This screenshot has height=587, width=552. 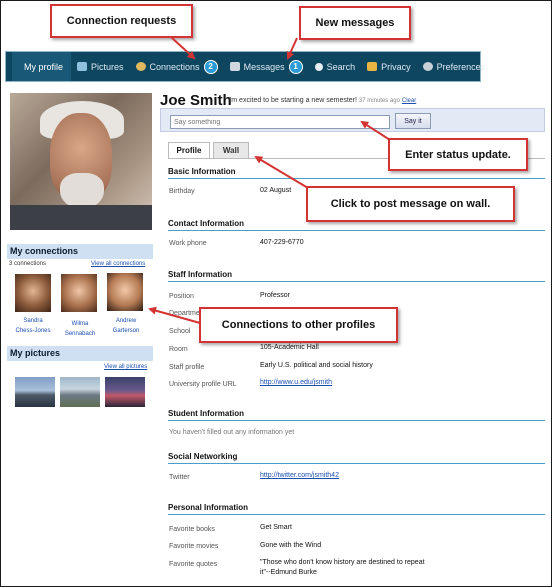 What do you see at coordinates (28, 264) in the screenshot?
I see `connections-count: 3 connections` at bounding box center [28, 264].